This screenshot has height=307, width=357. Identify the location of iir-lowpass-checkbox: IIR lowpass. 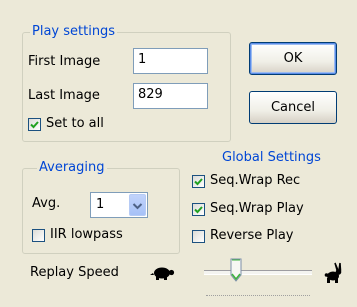
(97, 236).